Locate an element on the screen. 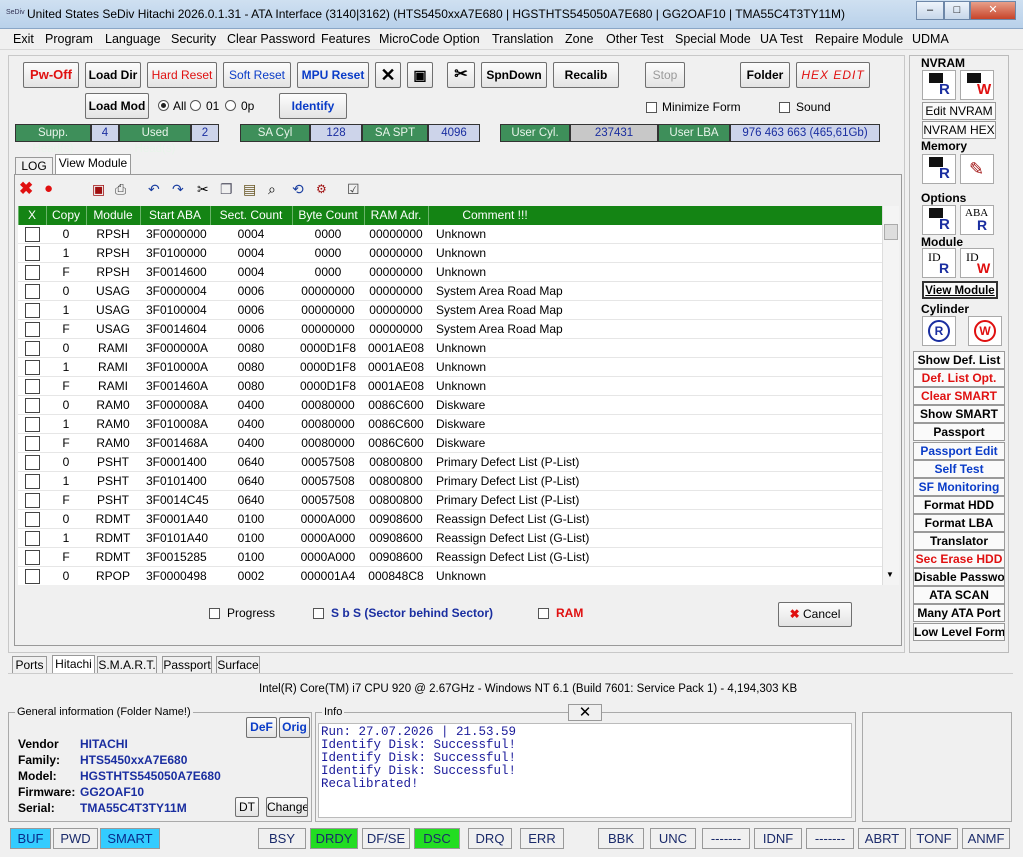 The height and width of the screenshot is (857, 1023). print-icon: ⎙ is located at coordinates (120, 189).